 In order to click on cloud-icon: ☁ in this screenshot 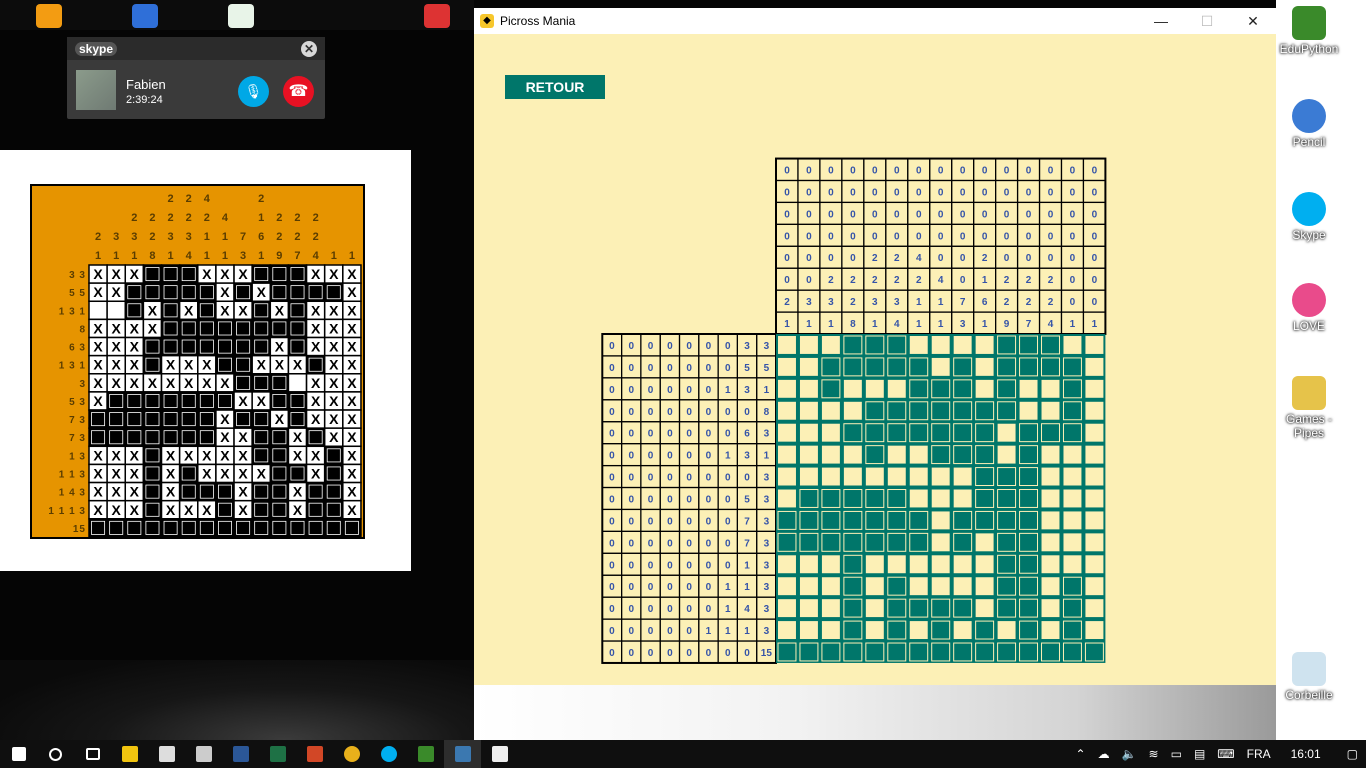, I will do `click(1104, 754)`.